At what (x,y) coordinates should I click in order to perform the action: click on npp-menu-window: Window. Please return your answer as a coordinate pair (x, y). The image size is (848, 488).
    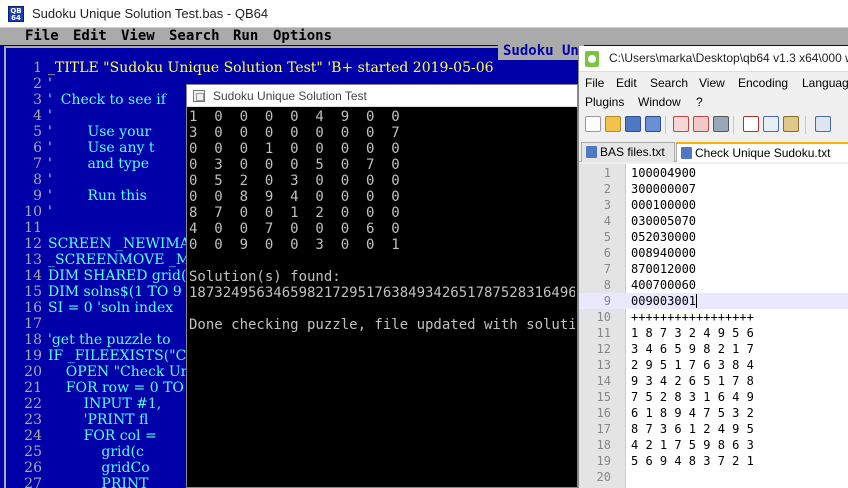
    Looking at the image, I should click on (659, 102).